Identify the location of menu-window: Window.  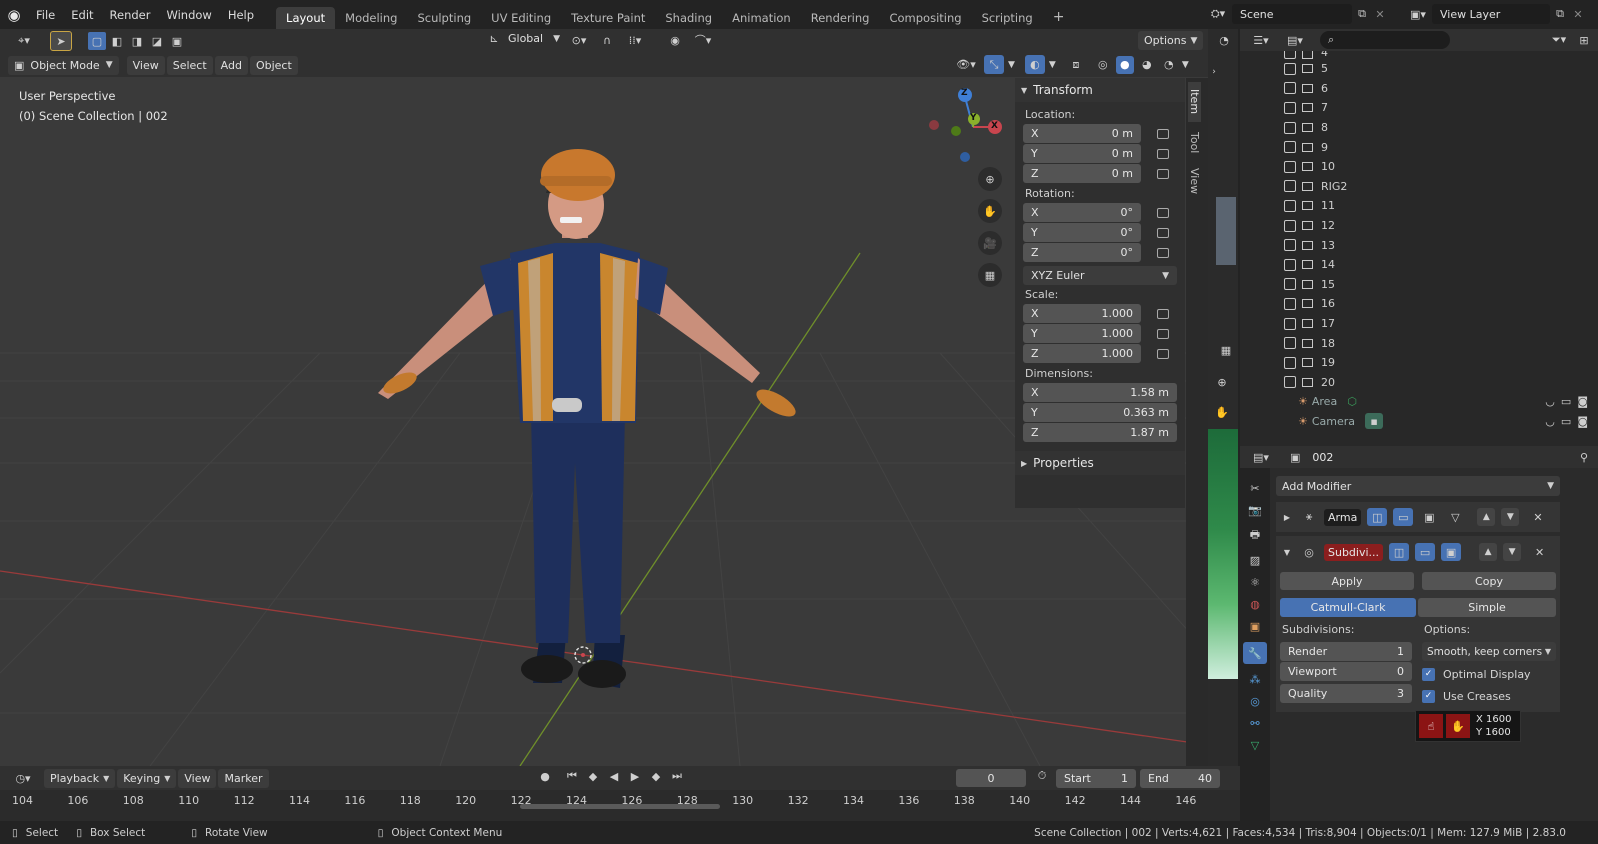
(188, 15).